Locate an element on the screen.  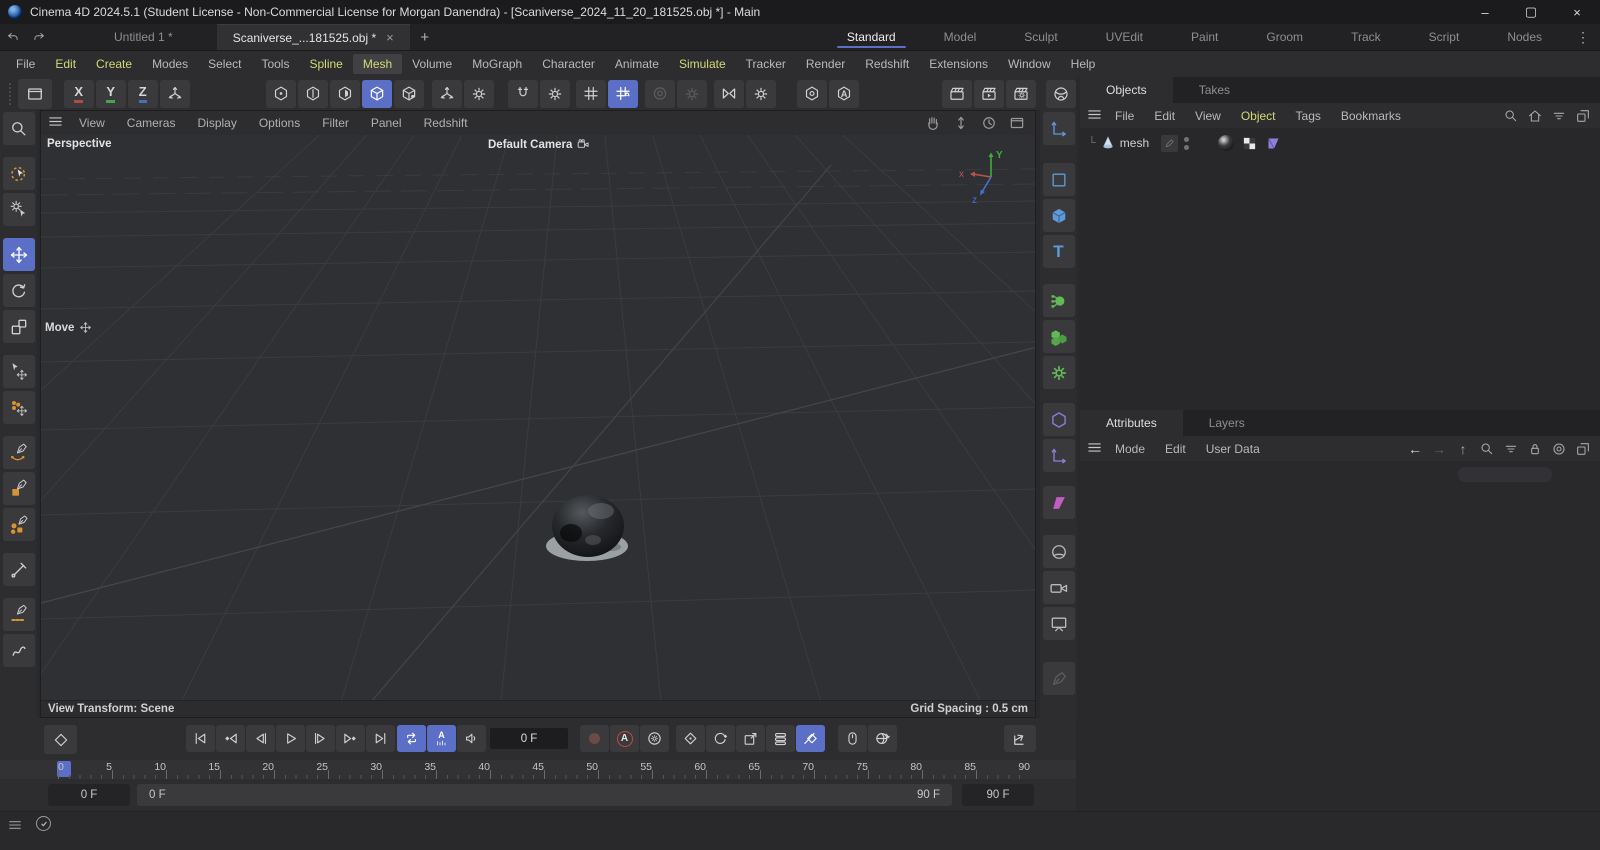
menu-item: Spline is located at coordinates (325, 64).